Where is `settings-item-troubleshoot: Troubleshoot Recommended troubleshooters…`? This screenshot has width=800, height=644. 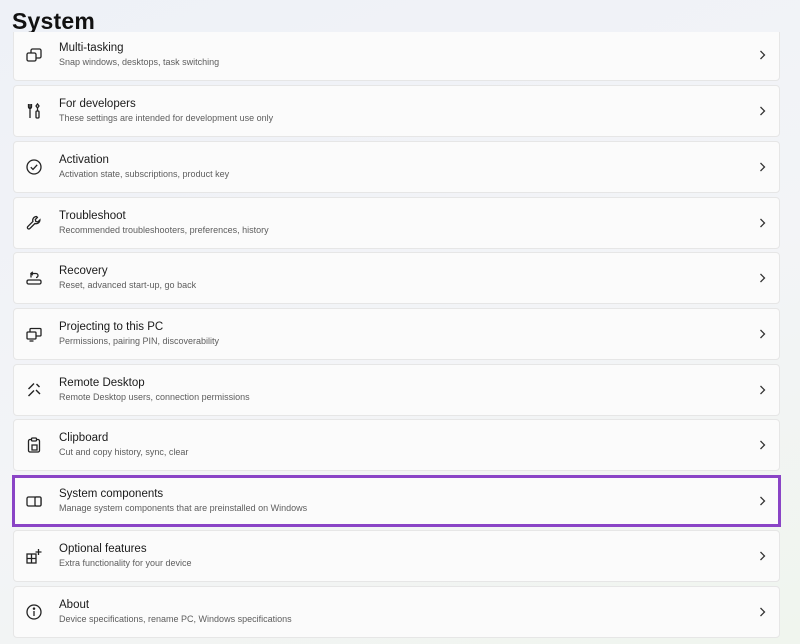 settings-item-troubleshoot: Troubleshoot Recommended troubleshooters… is located at coordinates (396, 223).